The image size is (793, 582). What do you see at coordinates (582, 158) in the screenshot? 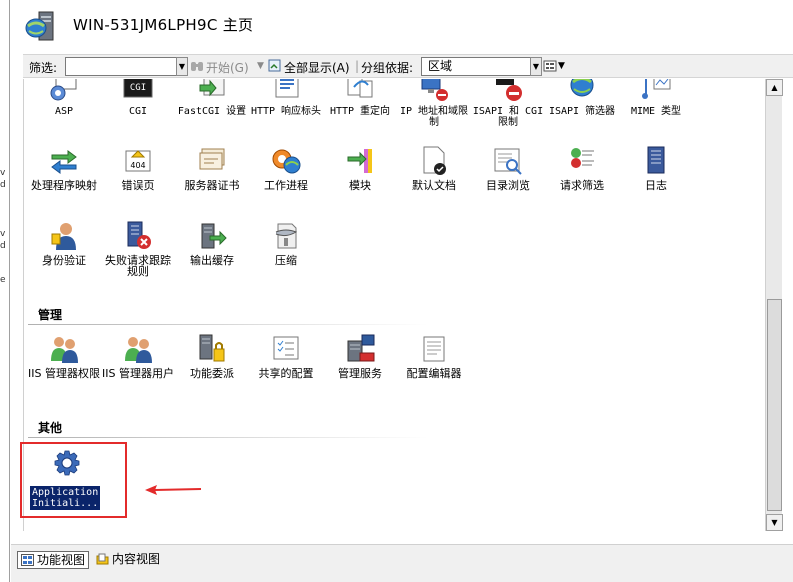
I see `request-filter-icon` at bounding box center [582, 158].